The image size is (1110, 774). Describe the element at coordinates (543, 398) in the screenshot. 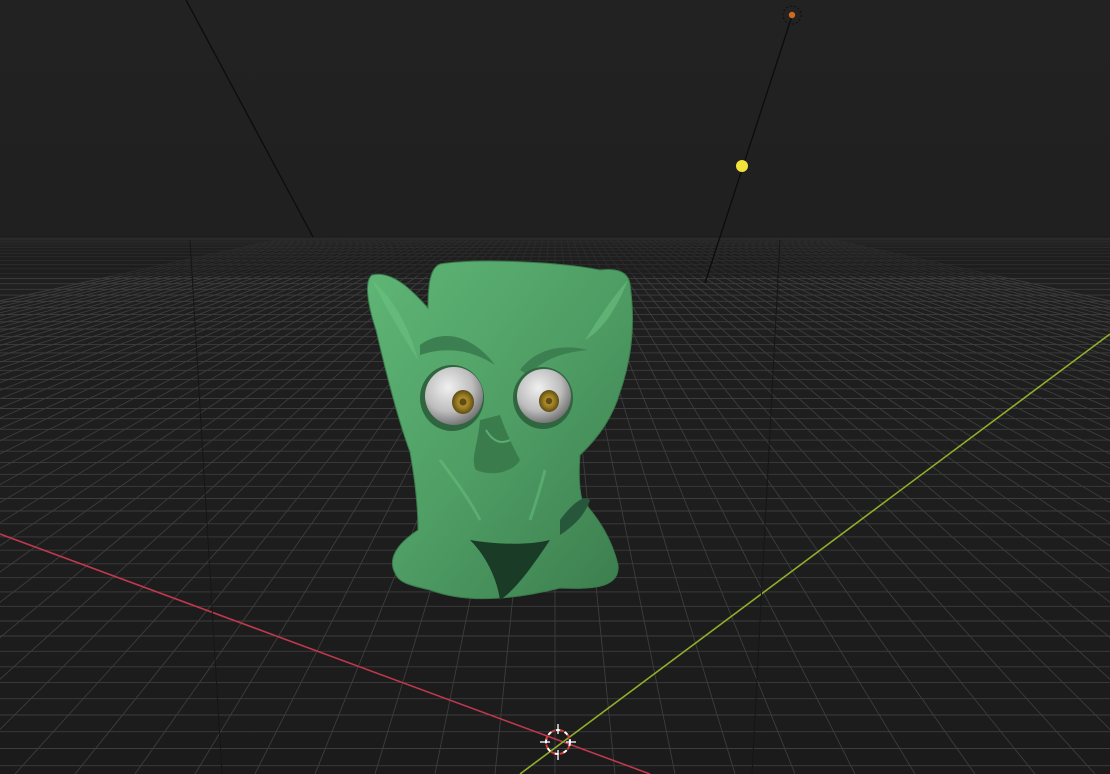

I see `right-eye` at that location.